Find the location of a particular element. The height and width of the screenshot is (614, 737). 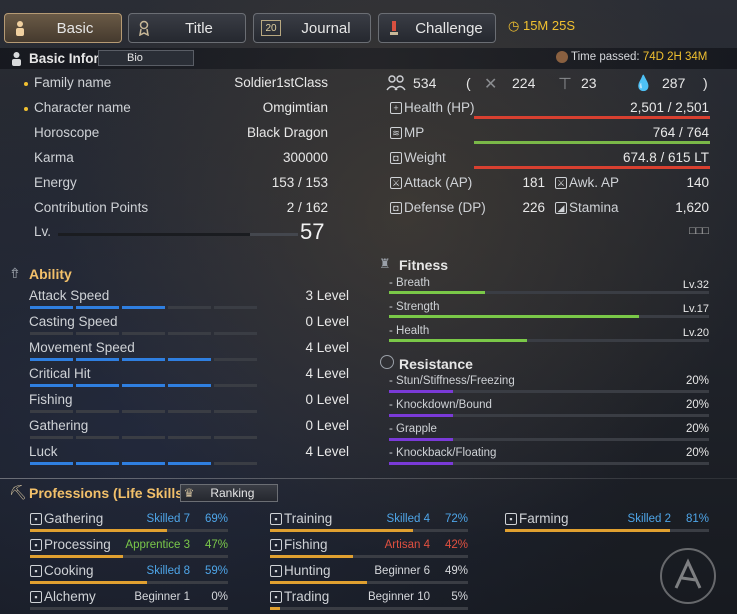

tab-title: Title is located at coordinates (187, 28).